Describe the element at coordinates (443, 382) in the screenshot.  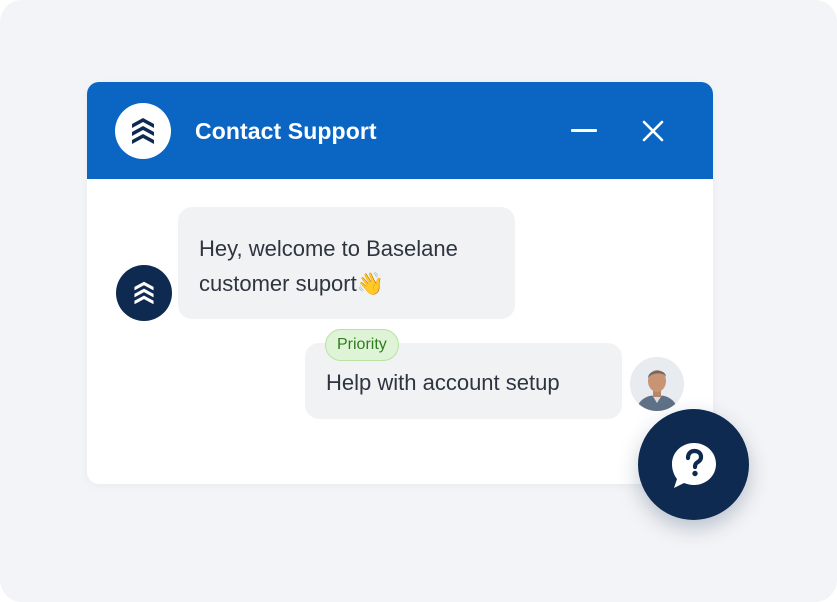
I see `user-message-text: Help with account setup` at that location.